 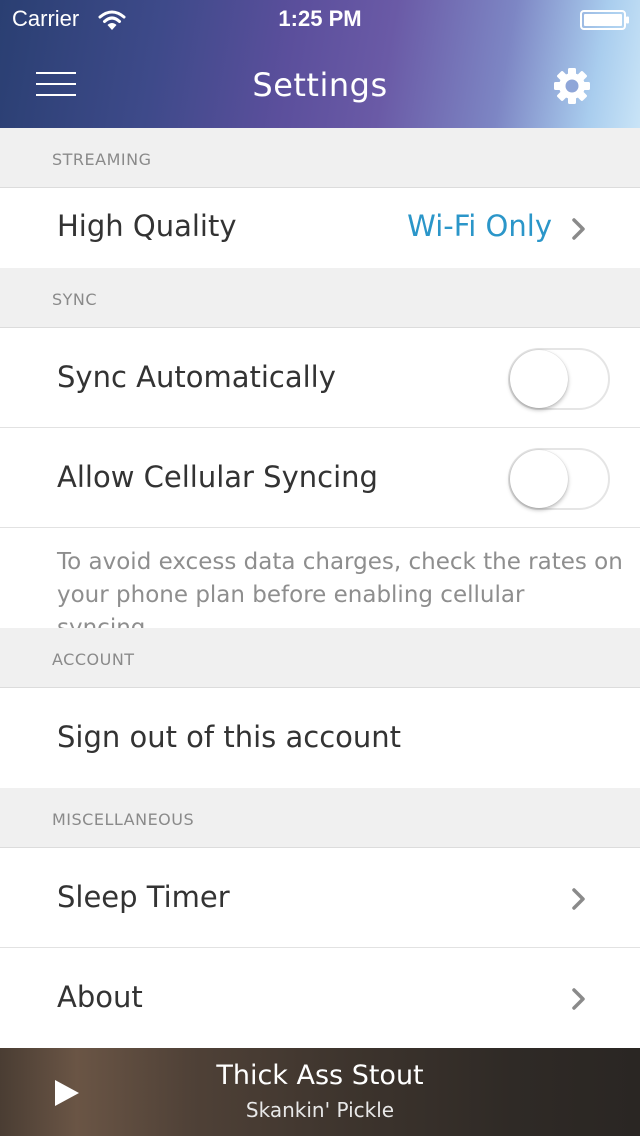 I want to click on track-artist: Skankin' Pickle, so click(x=320, y=1110).